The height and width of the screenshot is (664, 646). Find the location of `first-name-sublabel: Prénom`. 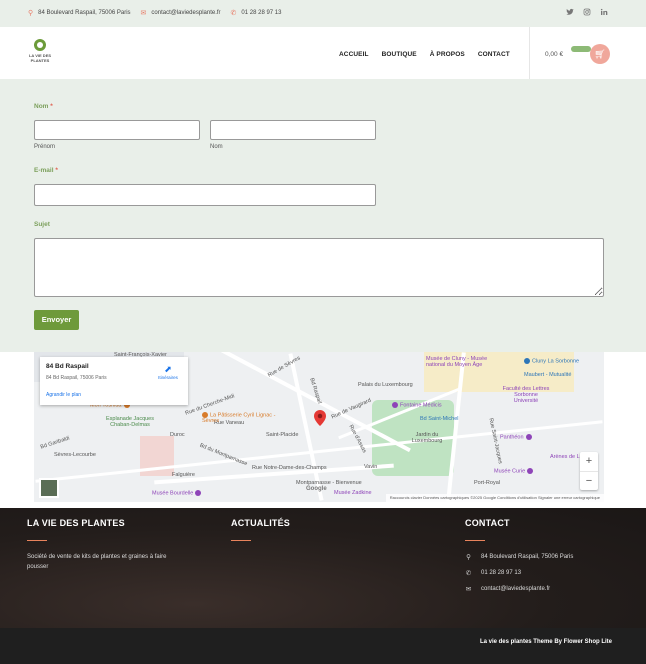

first-name-sublabel: Prénom is located at coordinates (45, 147).